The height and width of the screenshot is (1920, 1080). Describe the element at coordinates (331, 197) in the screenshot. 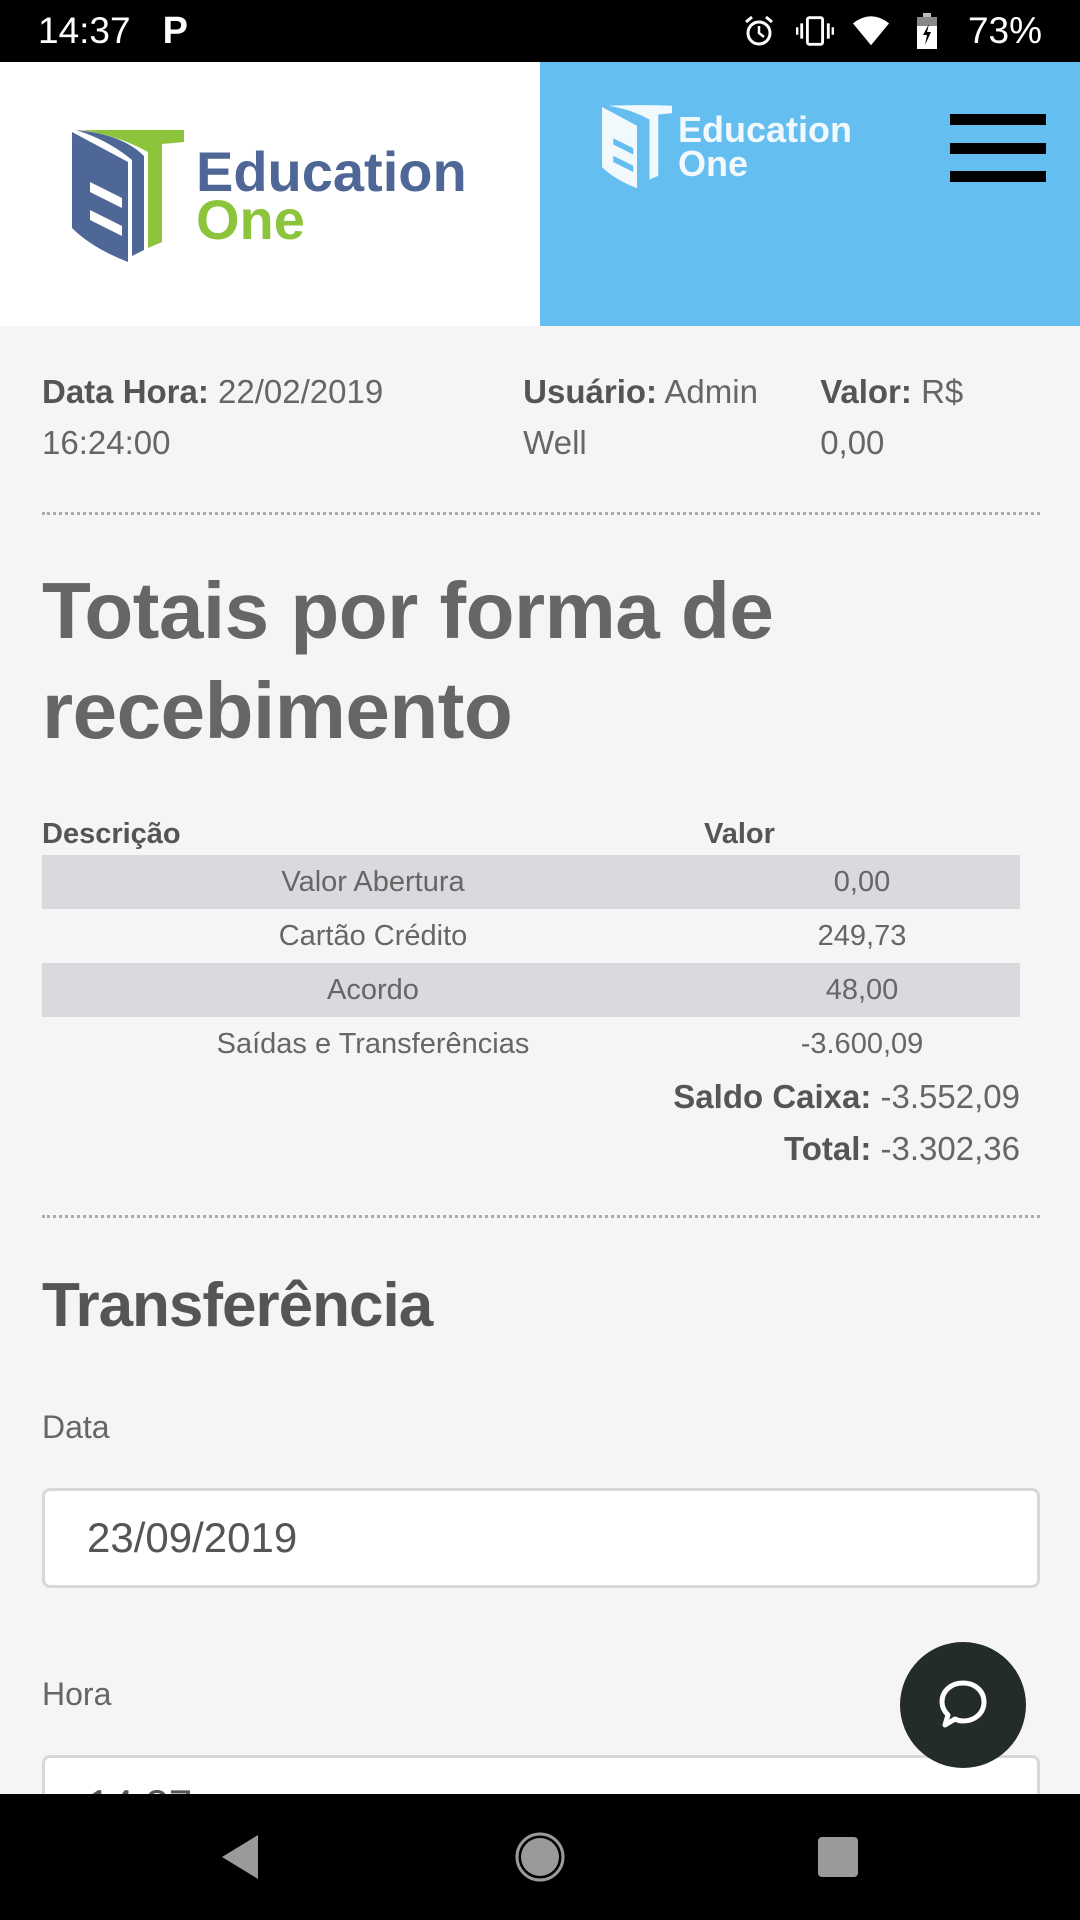

I see `logo-text: Education One` at that location.